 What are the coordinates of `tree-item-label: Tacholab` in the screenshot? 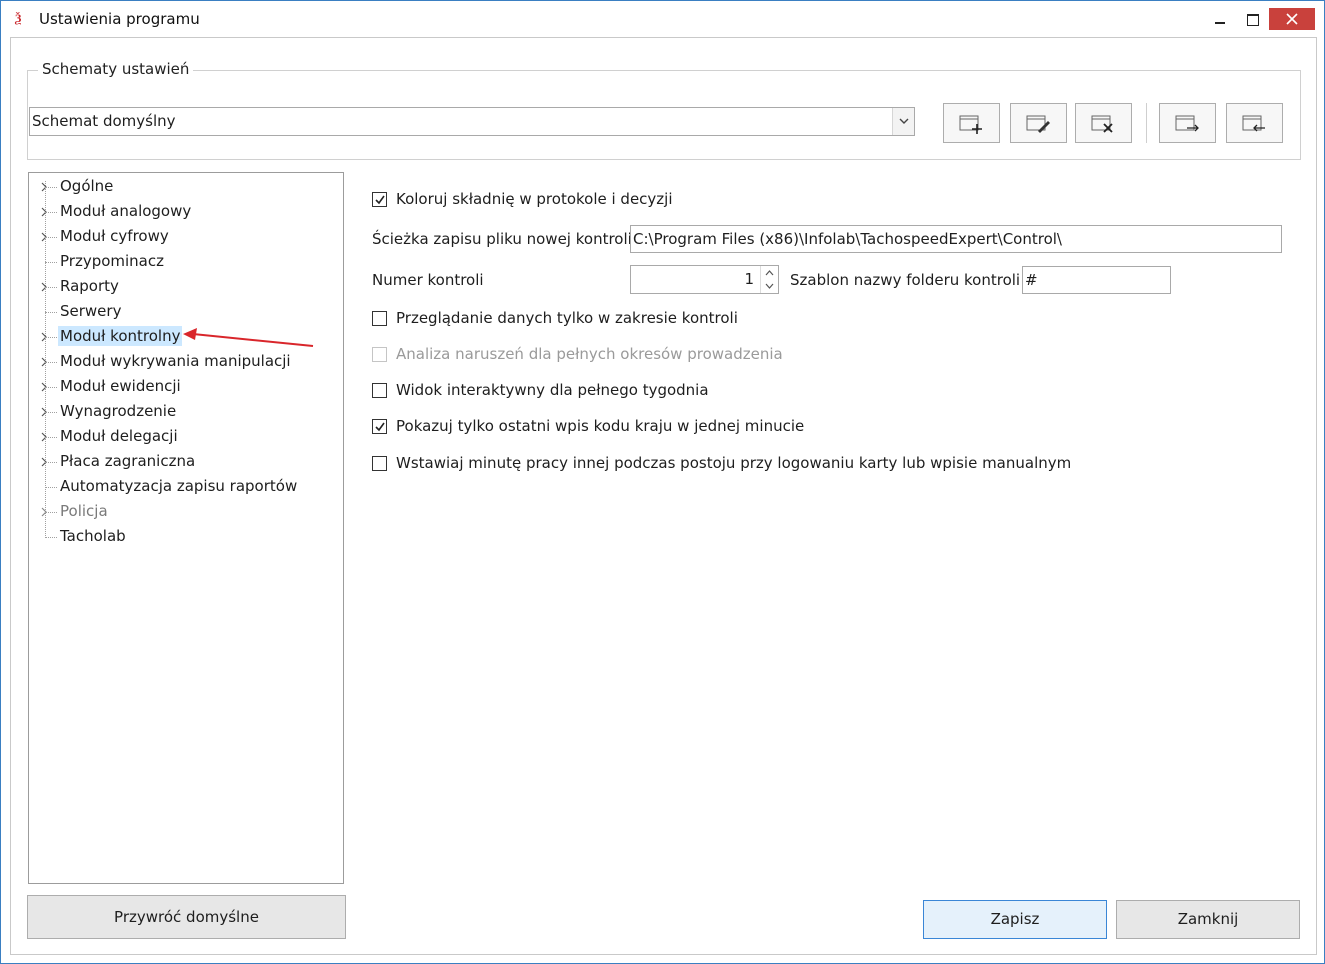 It's located at (93, 536).